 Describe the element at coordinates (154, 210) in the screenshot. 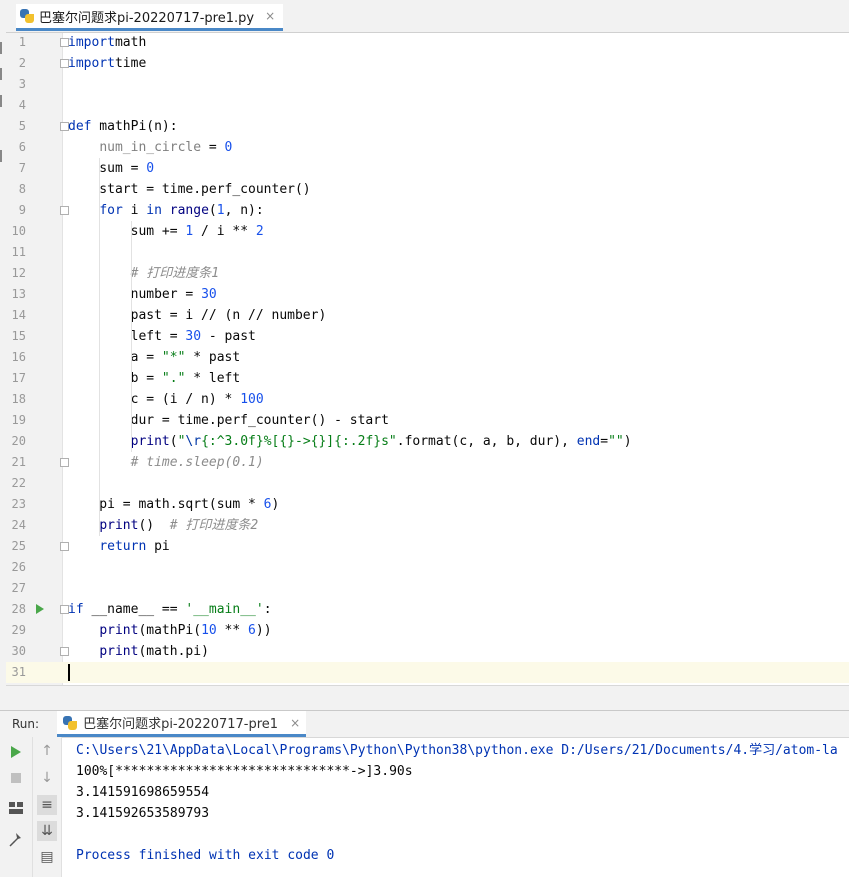

I see `code-token: in` at that location.